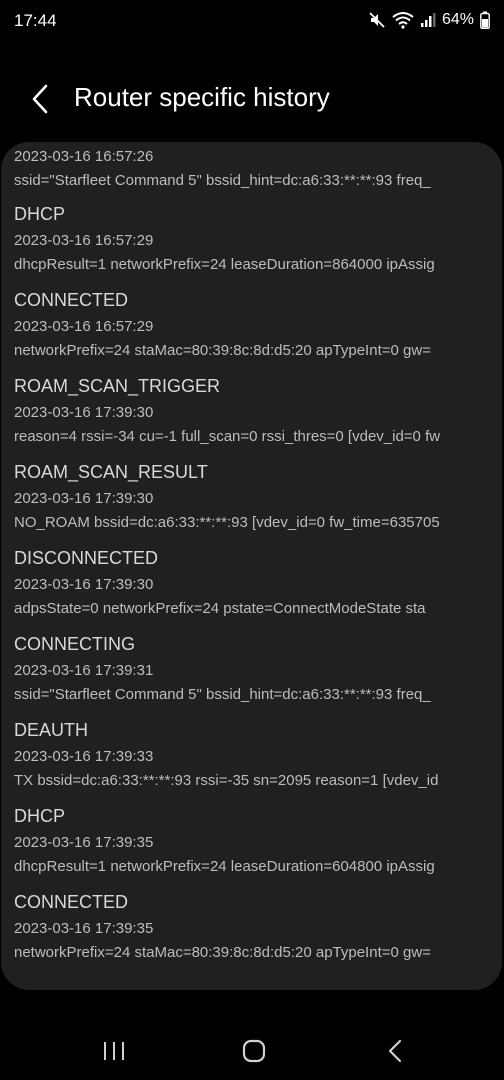  I want to click on navigation-bar, so click(252, 1050).